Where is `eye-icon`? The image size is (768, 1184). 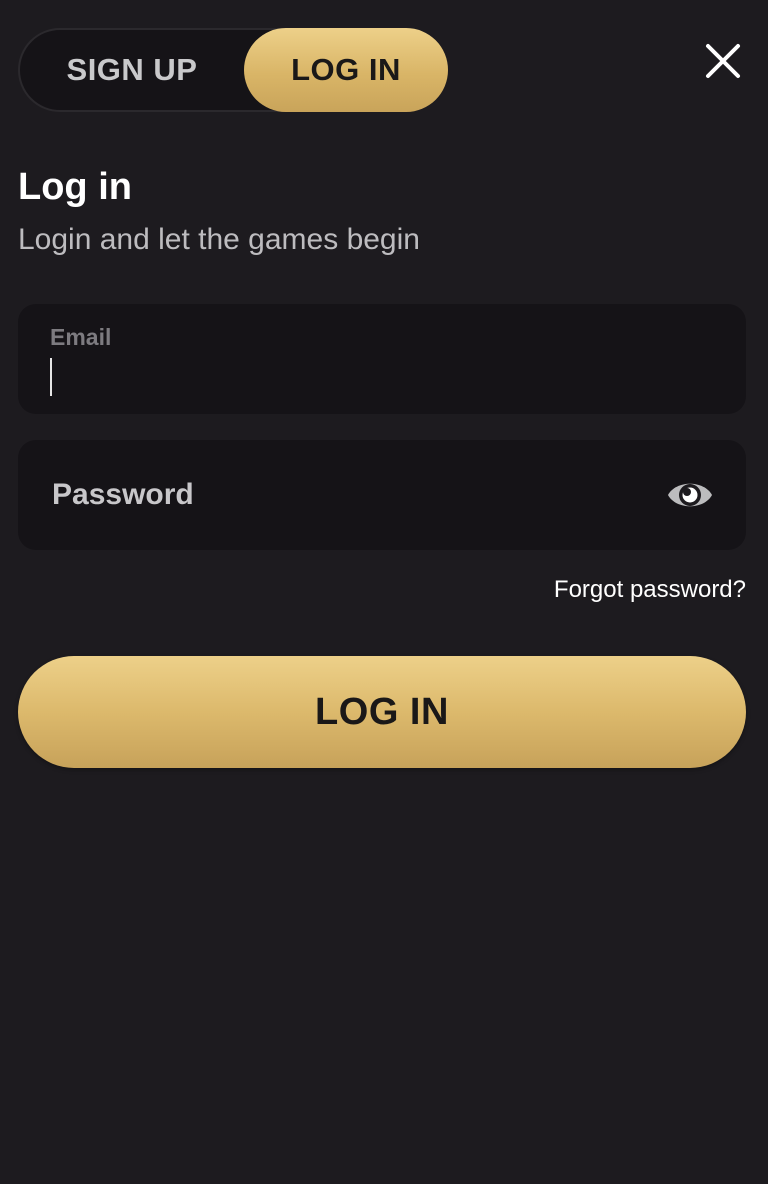
eye-icon is located at coordinates (690, 495).